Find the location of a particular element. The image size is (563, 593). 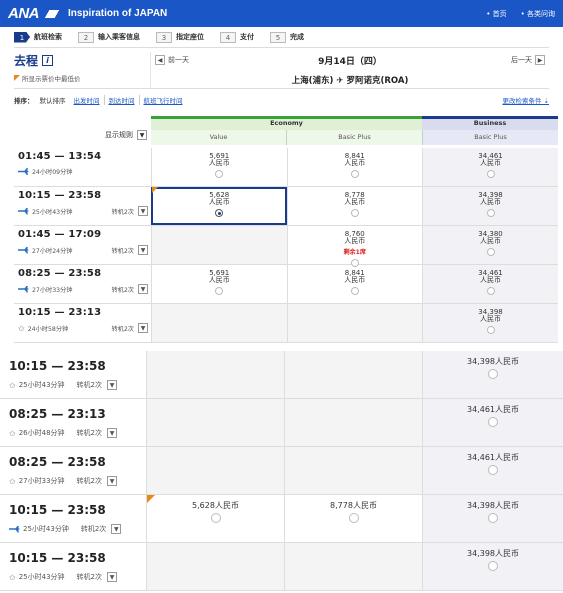

fare-cell: 8,760 人民币 剩余1席 is located at coordinates (354, 246).